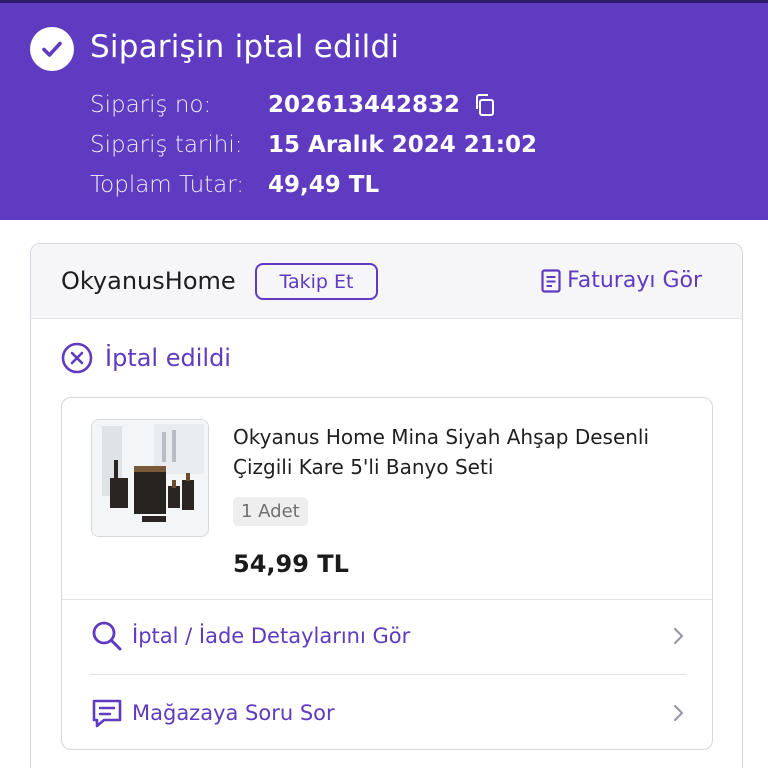  I want to click on ask-store-link: Mağazaya Soru Sor, so click(388, 713).